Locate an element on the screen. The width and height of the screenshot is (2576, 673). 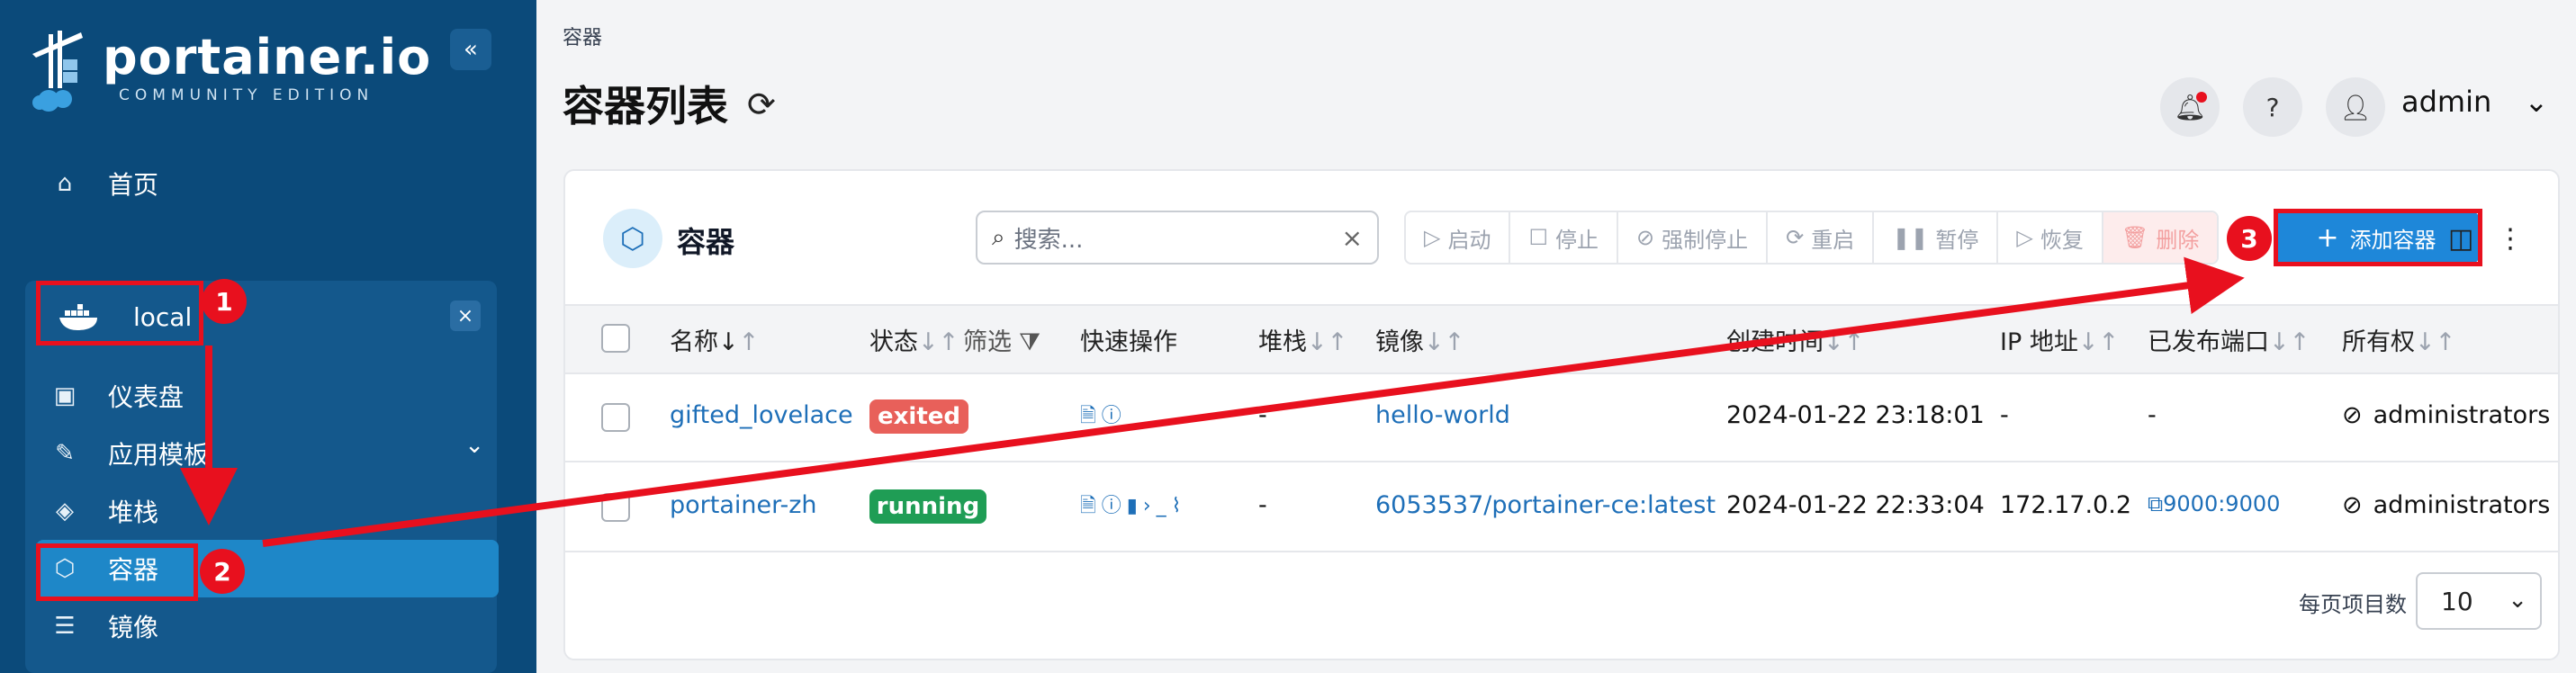
notification-dot is located at coordinates (2201, 98).